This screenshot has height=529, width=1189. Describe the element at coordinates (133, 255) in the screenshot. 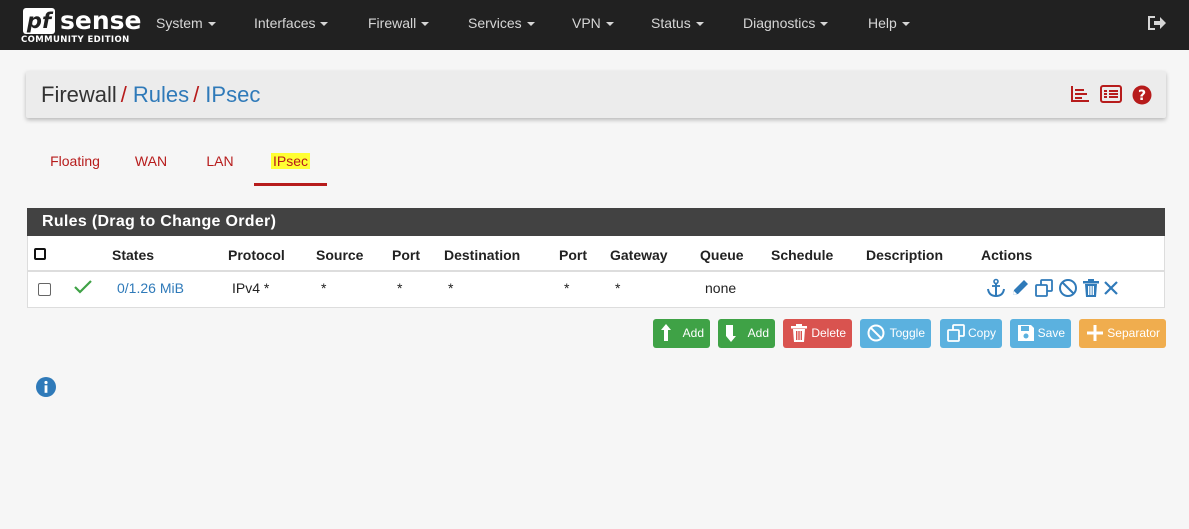

I see `column-header-states: States` at that location.